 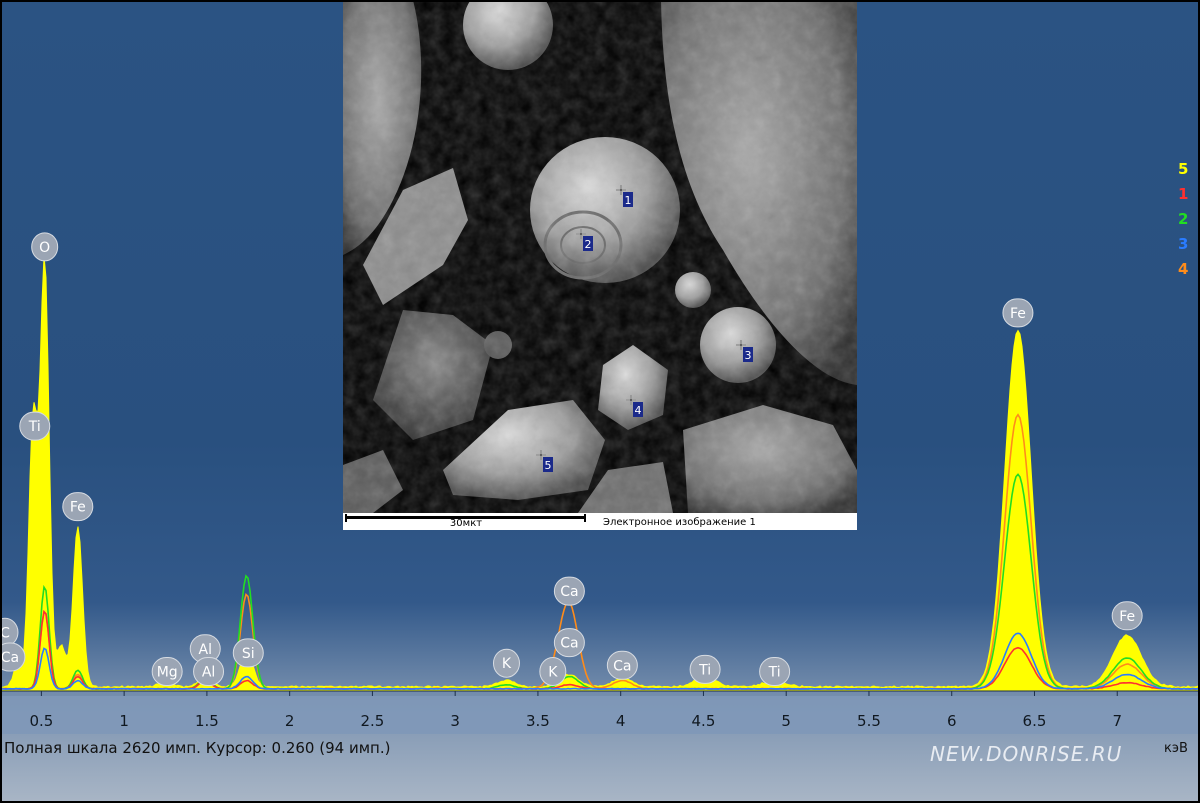 I want to click on element-label-al: Al, so click(x=209, y=671).